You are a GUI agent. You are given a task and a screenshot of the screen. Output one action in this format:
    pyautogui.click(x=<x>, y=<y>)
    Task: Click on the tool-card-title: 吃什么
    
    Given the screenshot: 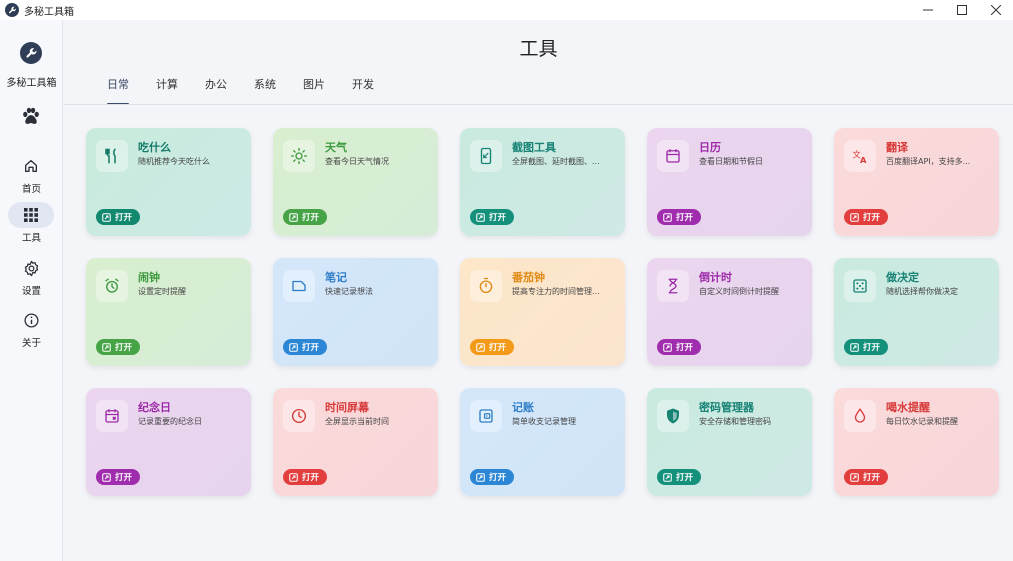 What is the action you would take?
    pyautogui.click(x=154, y=147)
    